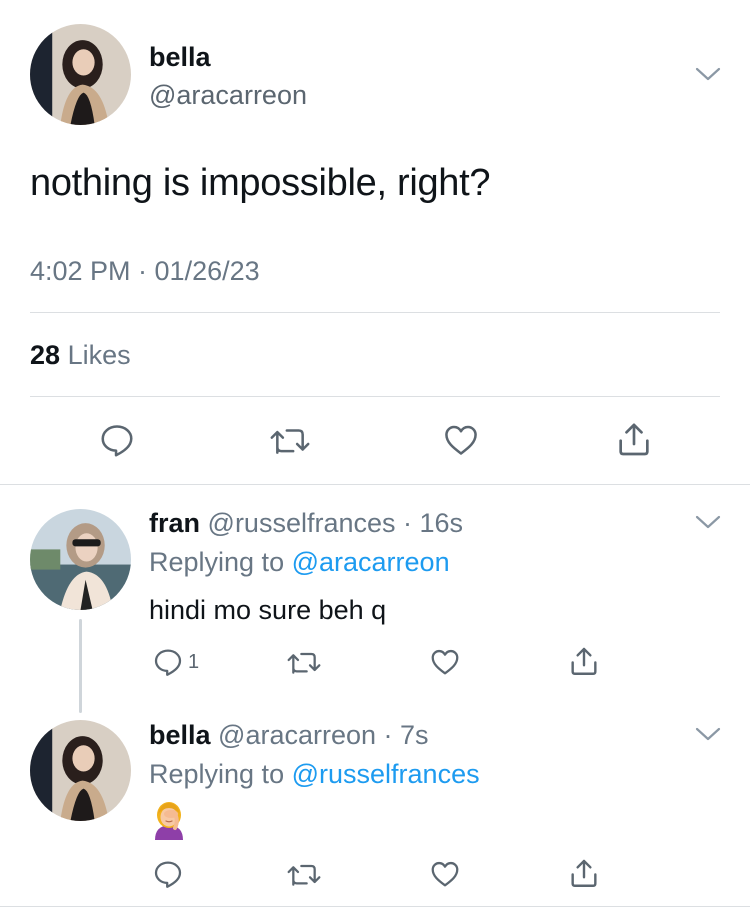 This screenshot has width=750, height=909. What do you see at coordinates (386, 774) in the screenshot?
I see `replying-to-link: @russelfrances` at bounding box center [386, 774].